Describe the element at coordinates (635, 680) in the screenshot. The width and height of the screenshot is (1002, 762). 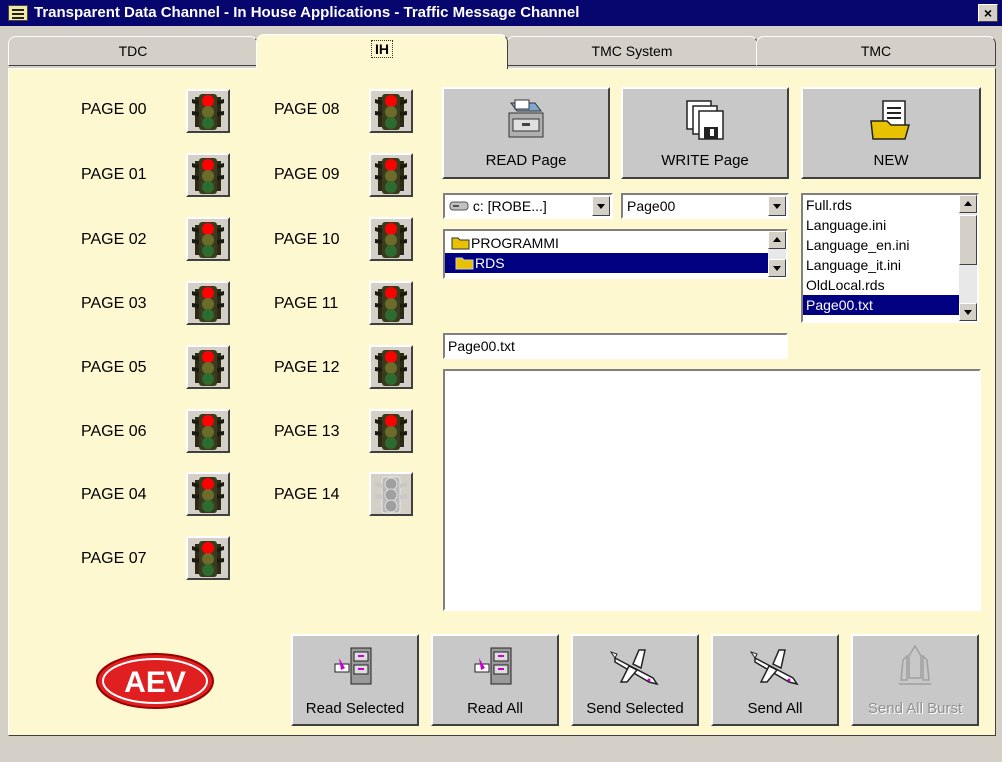
I see `send-selected-button: Send Selected` at that location.